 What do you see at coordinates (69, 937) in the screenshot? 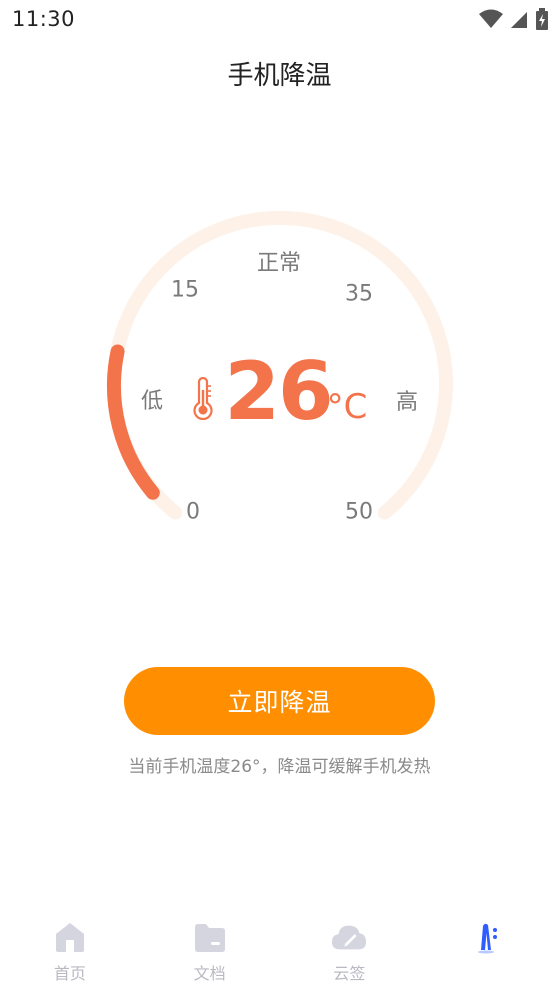
I see `home-icon` at bounding box center [69, 937].